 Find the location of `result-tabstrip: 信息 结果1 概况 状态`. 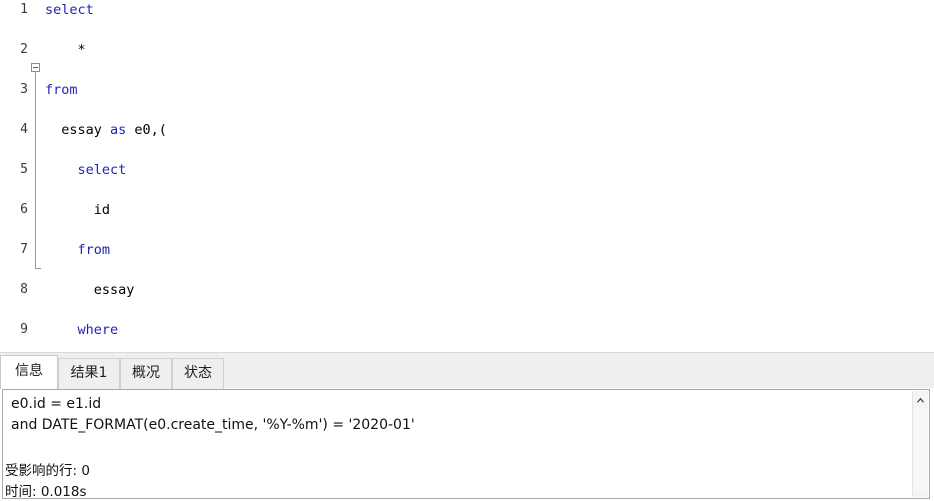

result-tabstrip: 信息 结果1 概况 状态 is located at coordinates (467, 370).